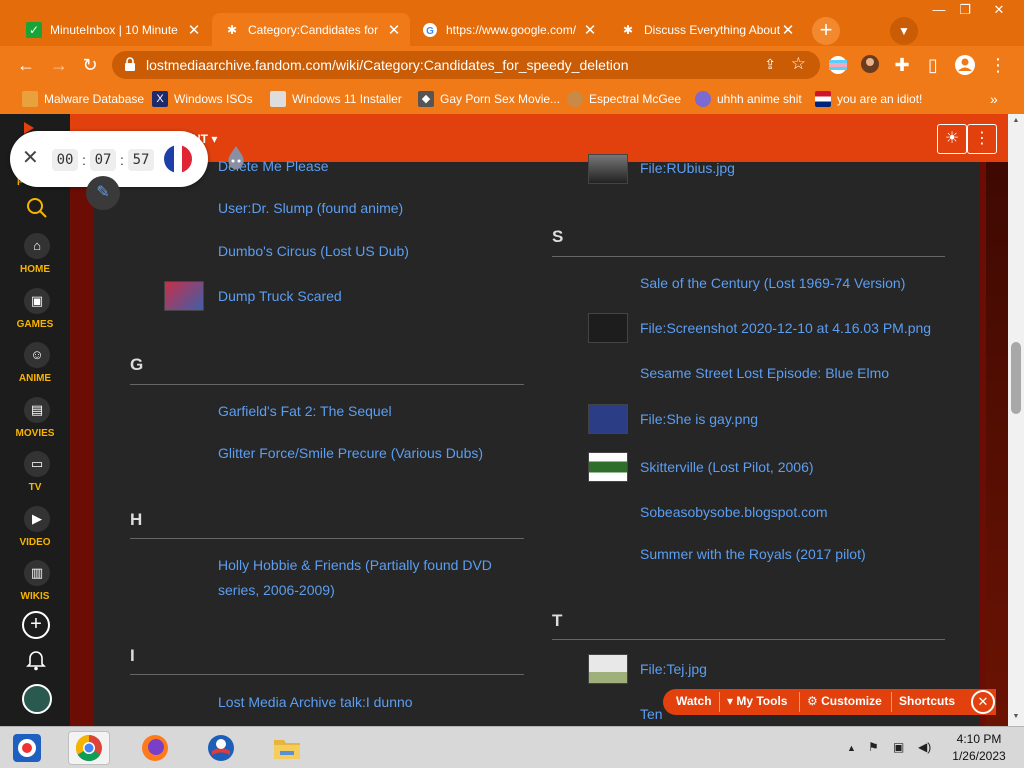 The image size is (1024, 768). What do you see at coordinates (965, 65) in the screenshot?
I see `account-icon` at bounding box center [965, 65].